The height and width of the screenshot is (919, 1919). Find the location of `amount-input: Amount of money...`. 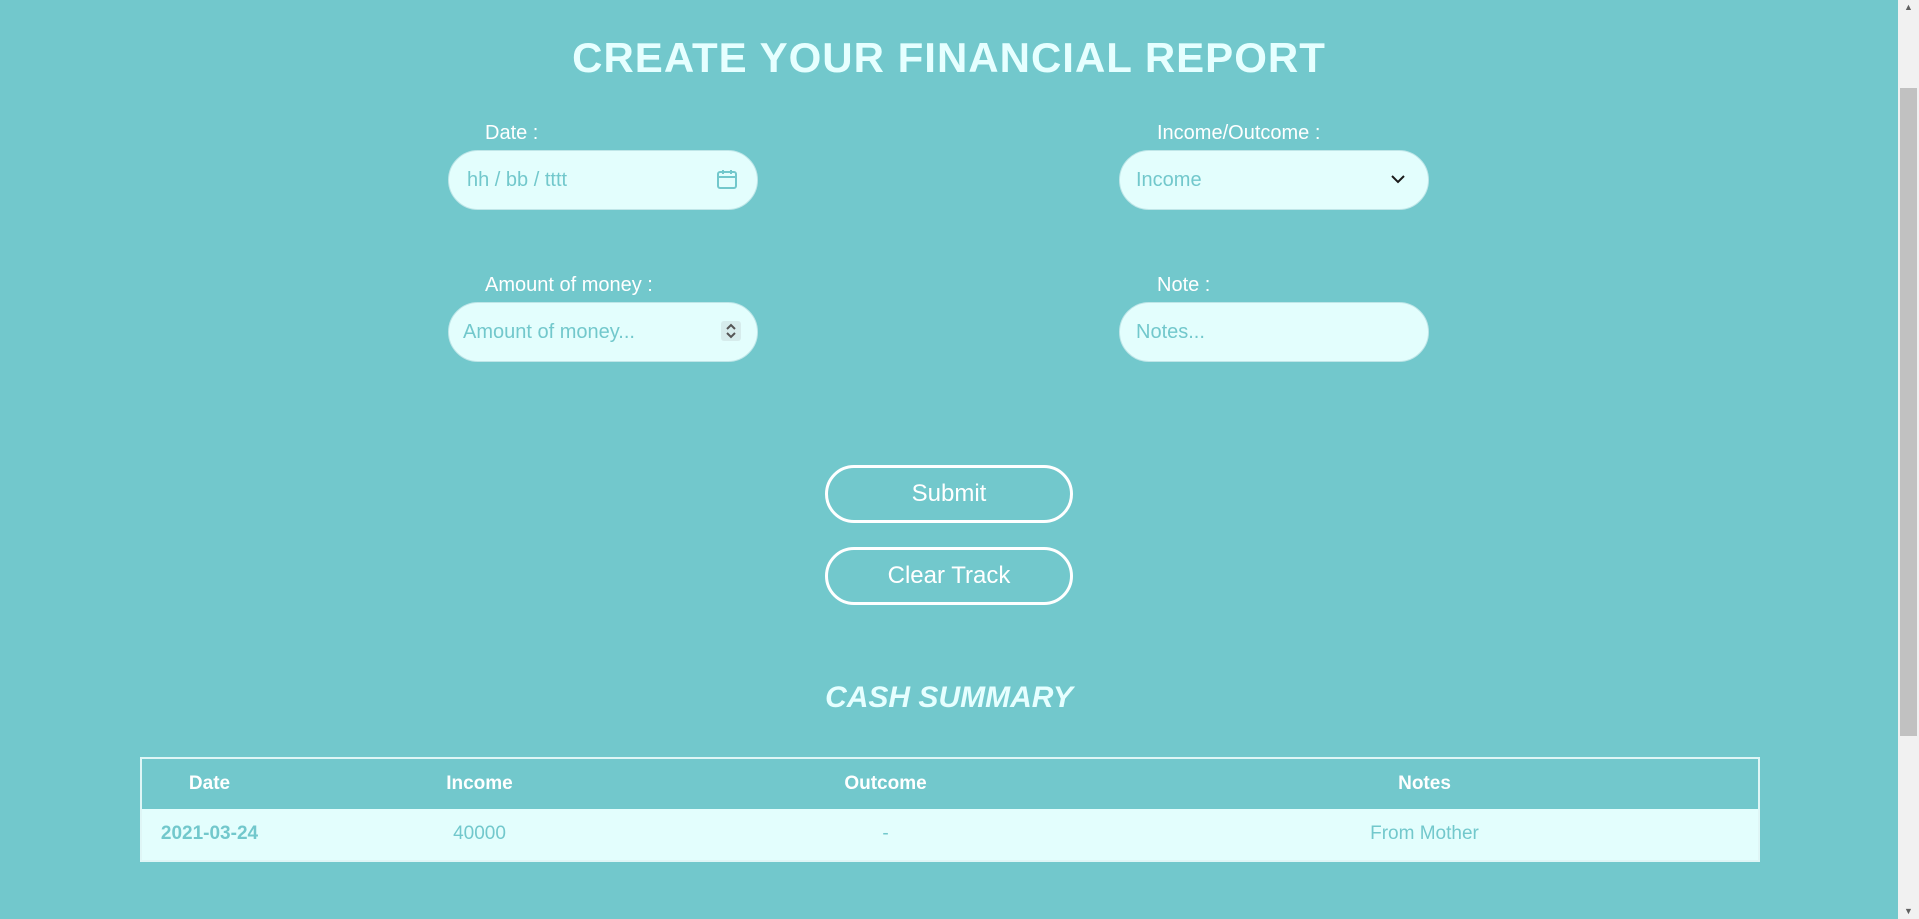

amount-input: Amount of money... is located at coordinates (603, 332).